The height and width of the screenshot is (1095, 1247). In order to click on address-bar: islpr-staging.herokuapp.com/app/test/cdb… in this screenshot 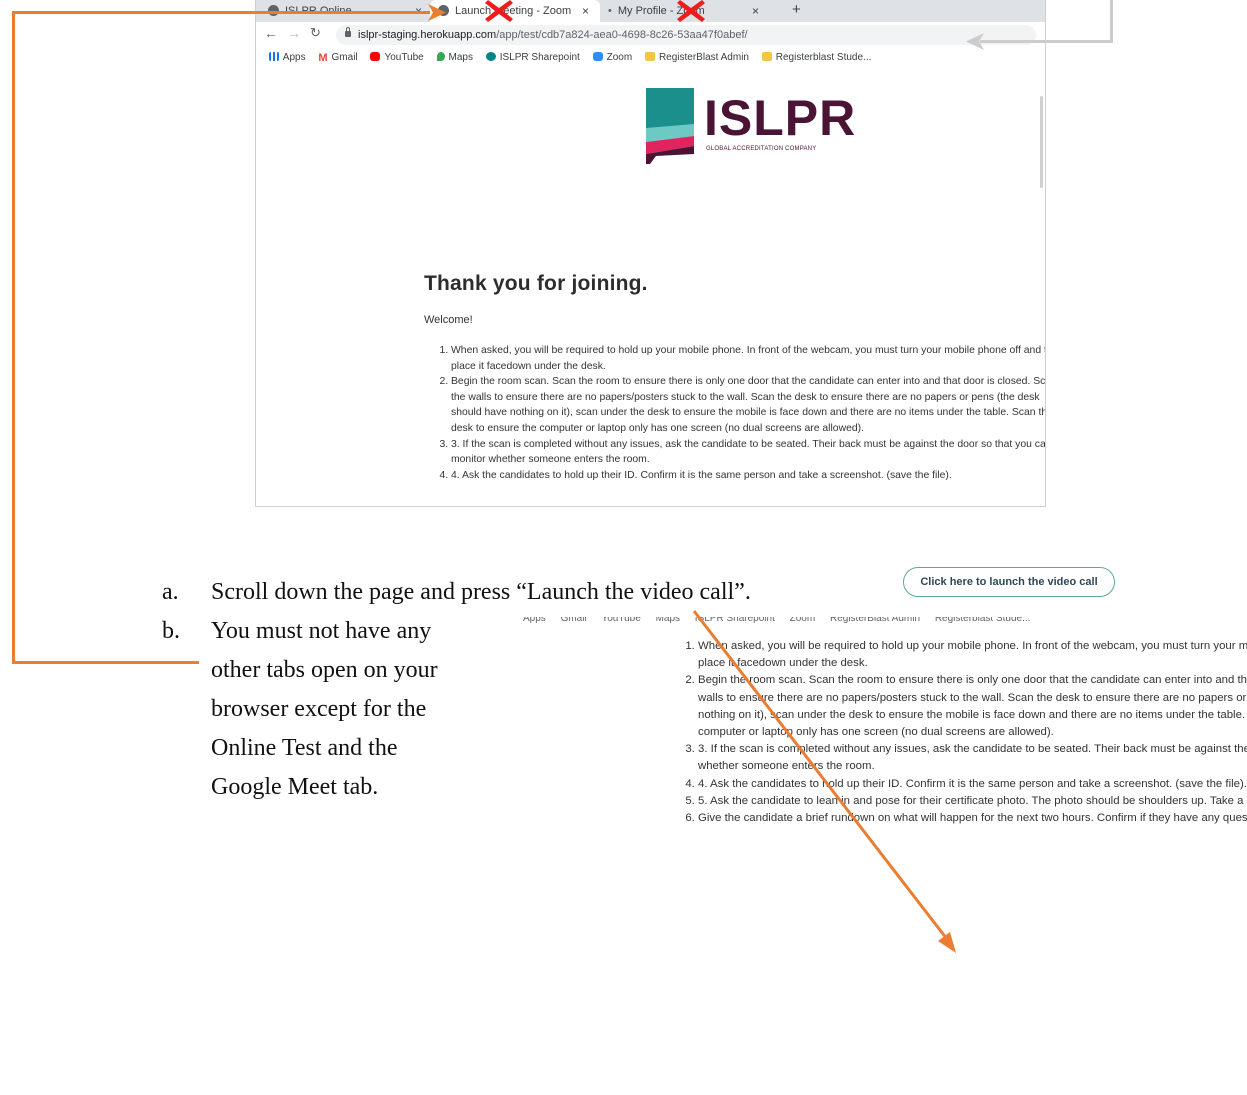, I will do `click(686, 35)`.